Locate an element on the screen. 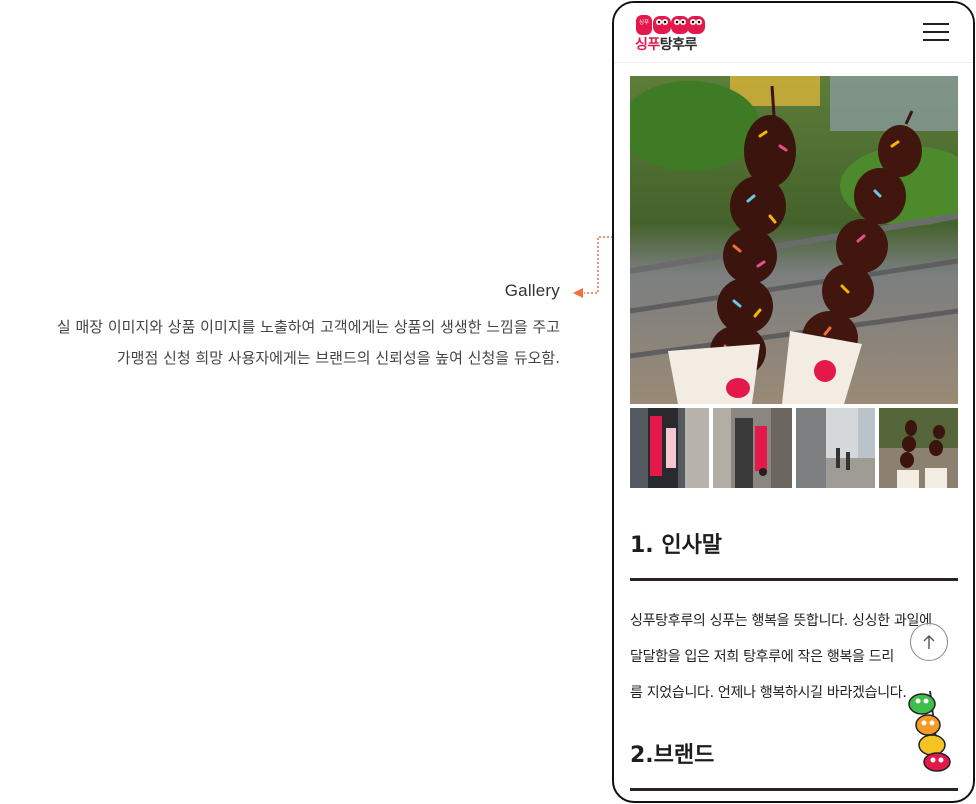  section-title-greeting: 1. 인사말 is located at coordinates (676, 545).